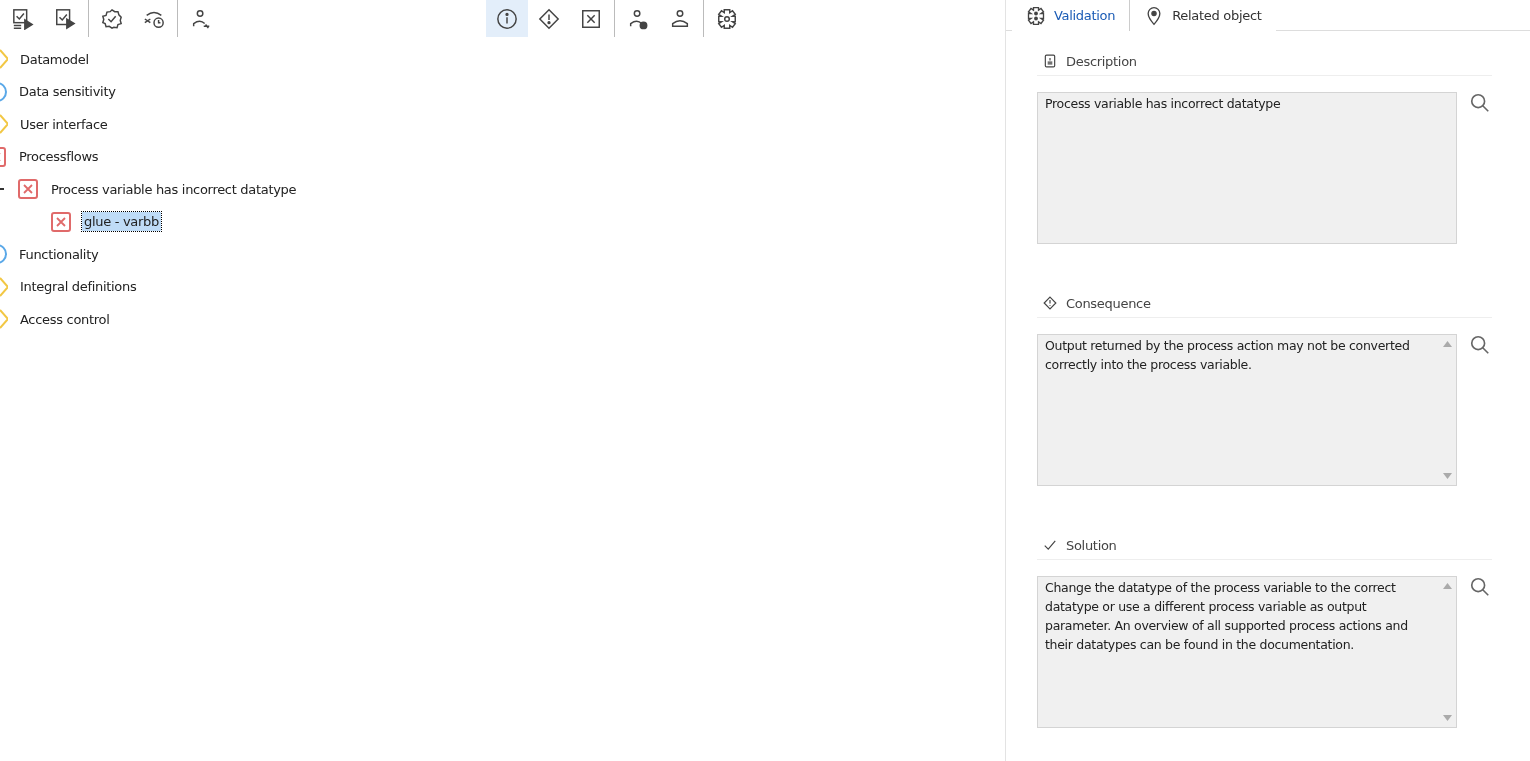 Image resolution: width=1530 pixels, height=761 pixels. I want to click on tree-item: Datamodel, so click(54, 59).